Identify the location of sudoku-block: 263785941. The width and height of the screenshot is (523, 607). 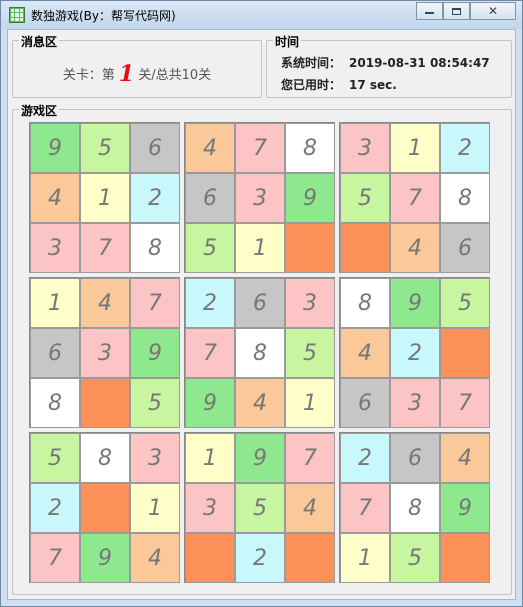
(259, 352).